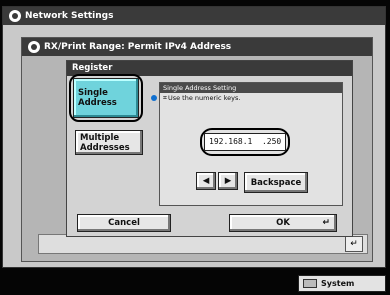 The image size is (390, 295). What do you see at coordinates (194, 16) in the screenshot?
I see `window-titlebar: Network Settings` at bounding box center [194, 16].